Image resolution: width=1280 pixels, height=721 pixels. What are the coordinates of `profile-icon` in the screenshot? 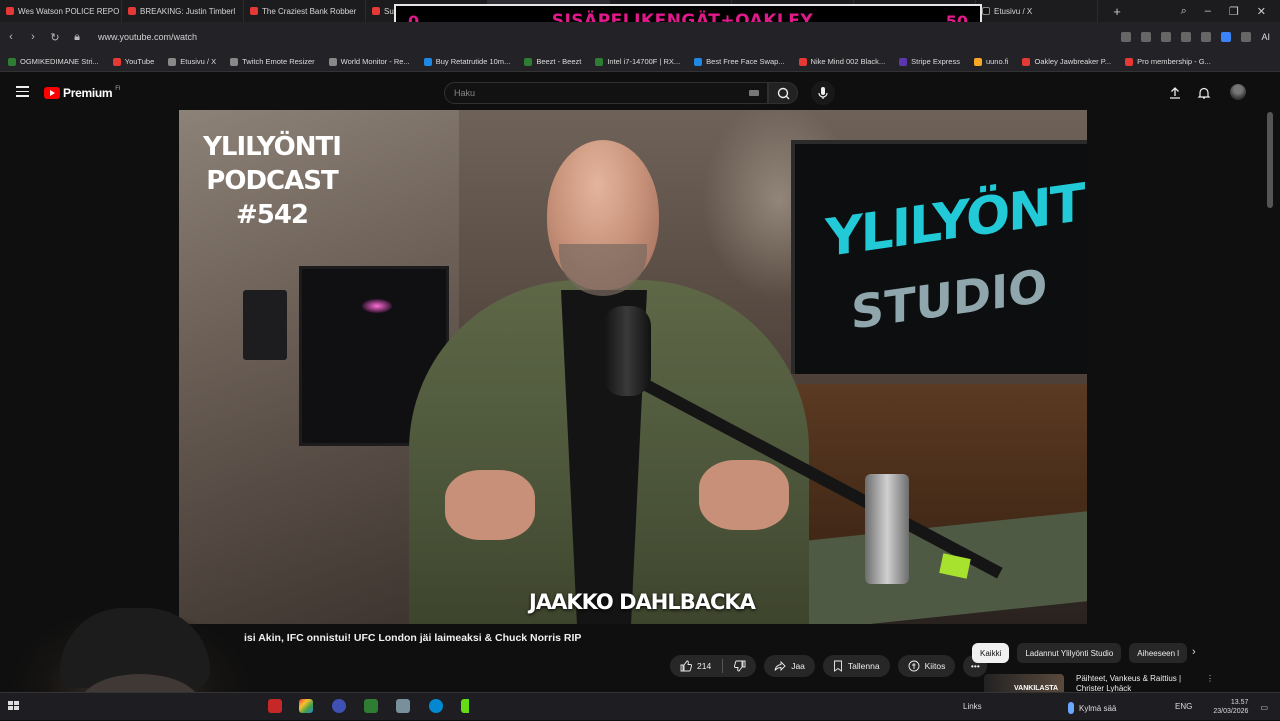 It's located at (1246, 37).